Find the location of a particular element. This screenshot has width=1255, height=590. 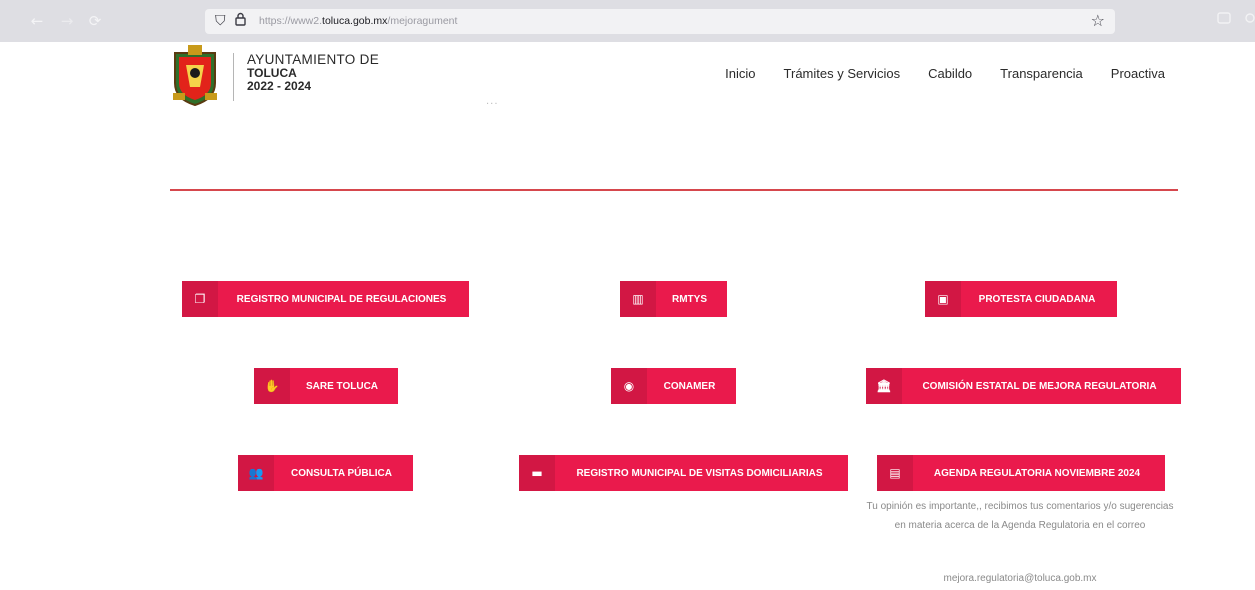

shield-icon: ⛉ is located at coordinates (220, 21).